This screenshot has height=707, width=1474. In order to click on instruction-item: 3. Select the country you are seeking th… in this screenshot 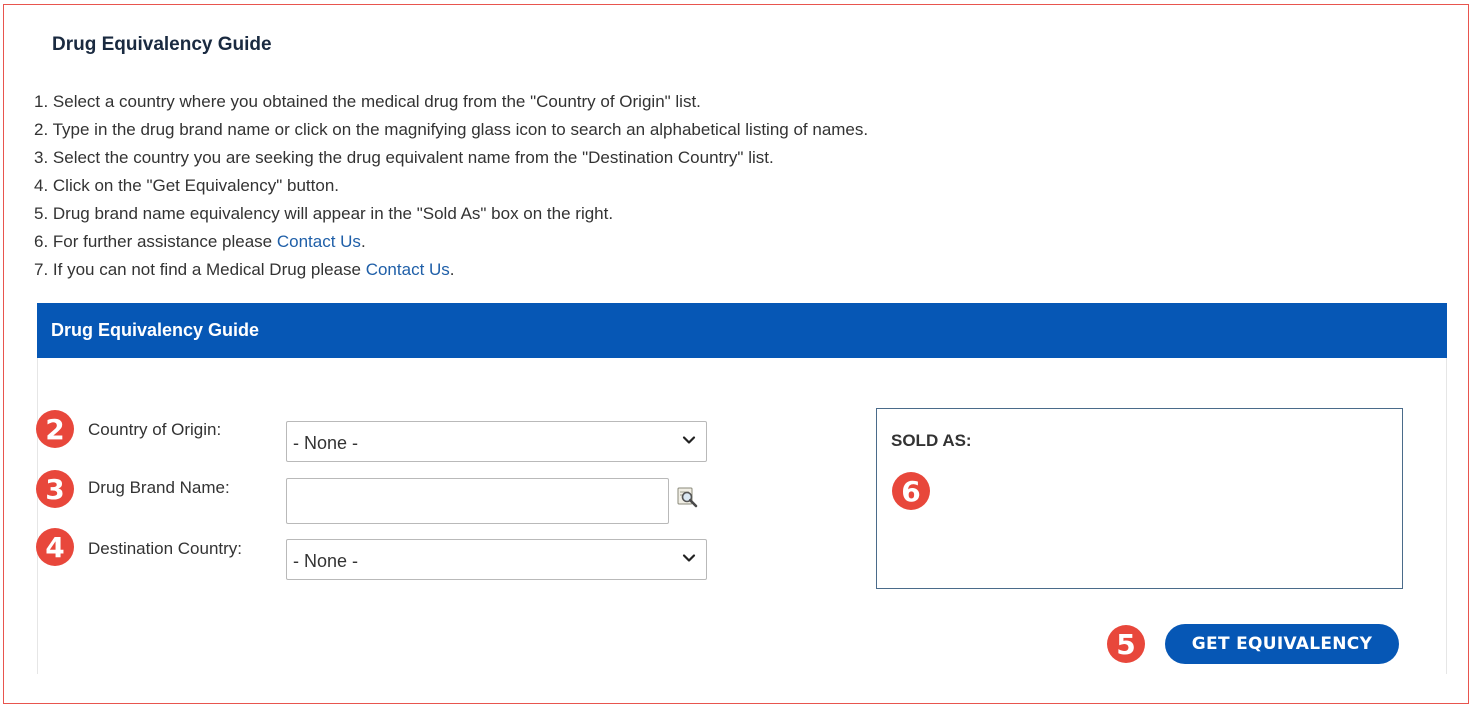, I will do `click(451, 158)`.